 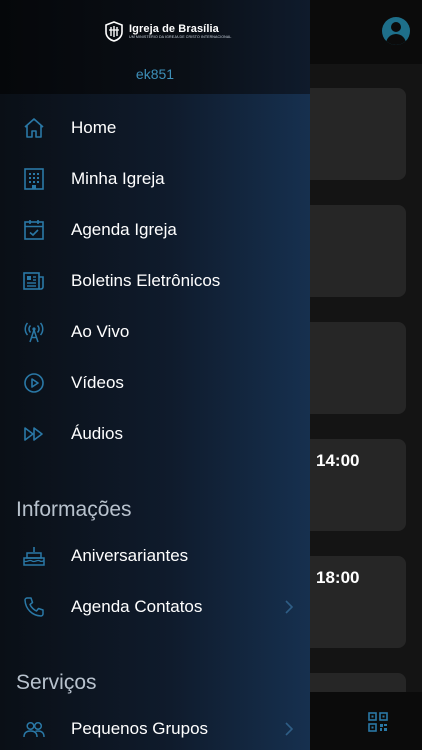 I want to click on menu-item-aniversariantes: Aniversariantes, so click(x=155, y=555).